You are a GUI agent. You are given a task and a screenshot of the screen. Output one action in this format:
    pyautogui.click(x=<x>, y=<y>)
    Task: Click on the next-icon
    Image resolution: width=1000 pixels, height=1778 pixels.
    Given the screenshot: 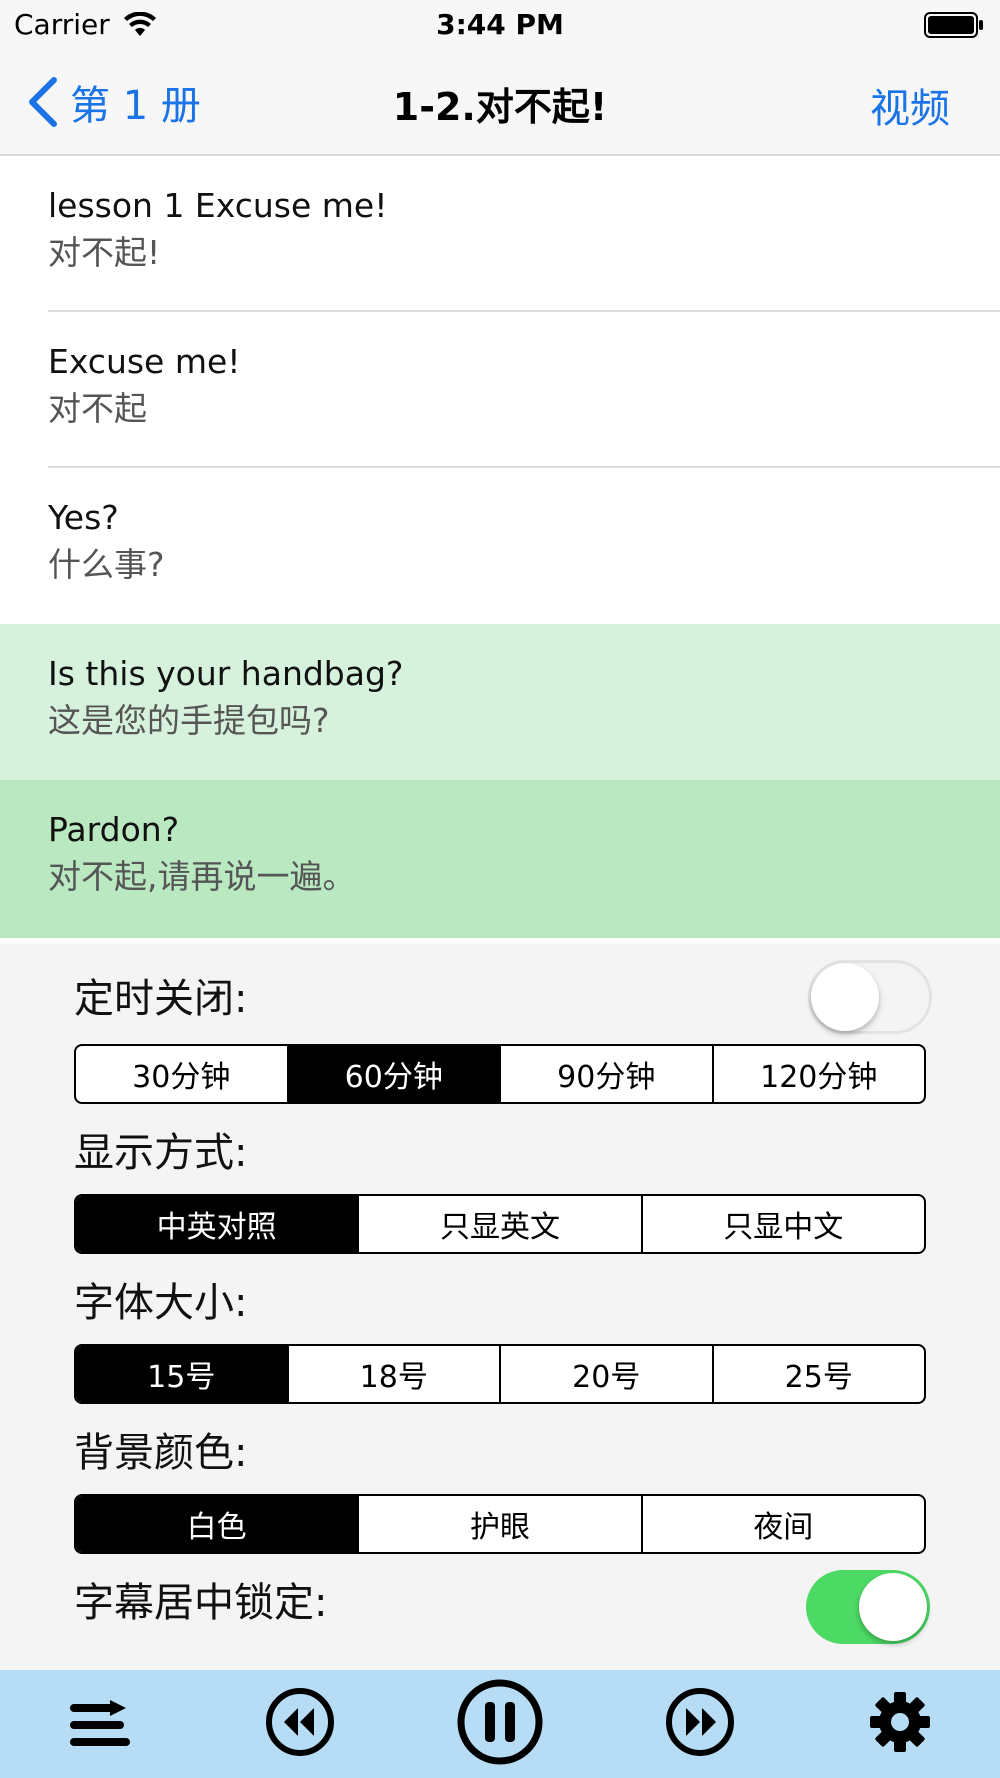 What is the action you would take?
    pyautogui.click(x=700, y=1722)
    